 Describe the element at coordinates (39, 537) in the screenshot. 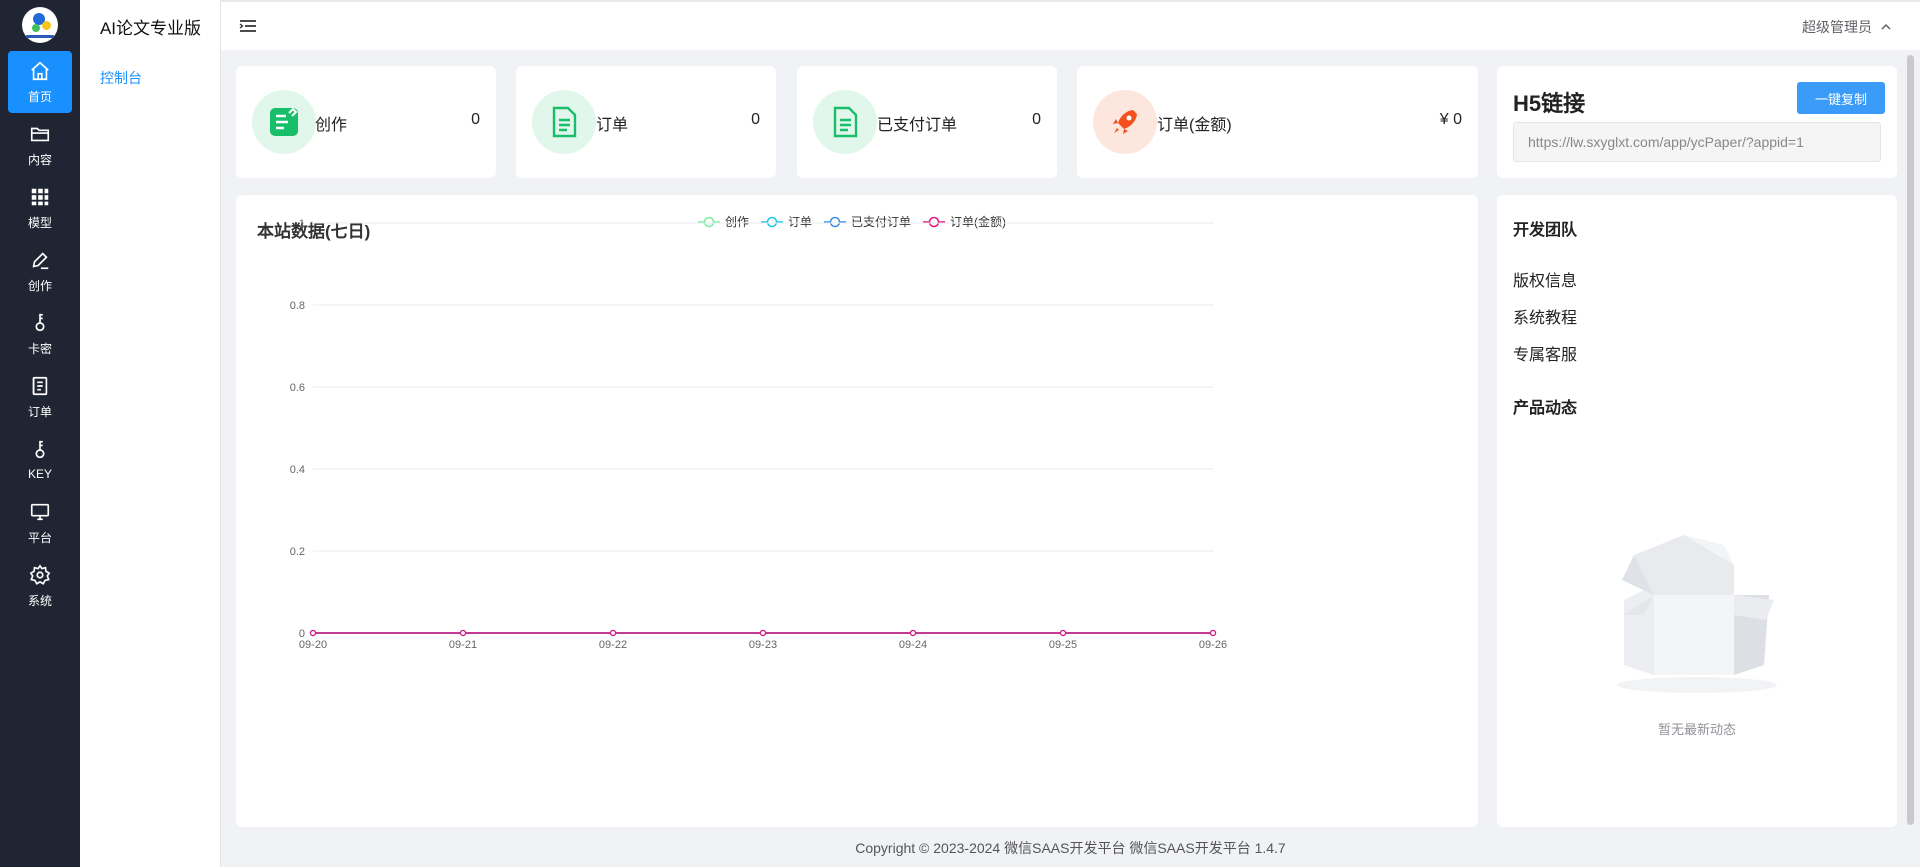

I see `nav-item-label: 平台` at that location.